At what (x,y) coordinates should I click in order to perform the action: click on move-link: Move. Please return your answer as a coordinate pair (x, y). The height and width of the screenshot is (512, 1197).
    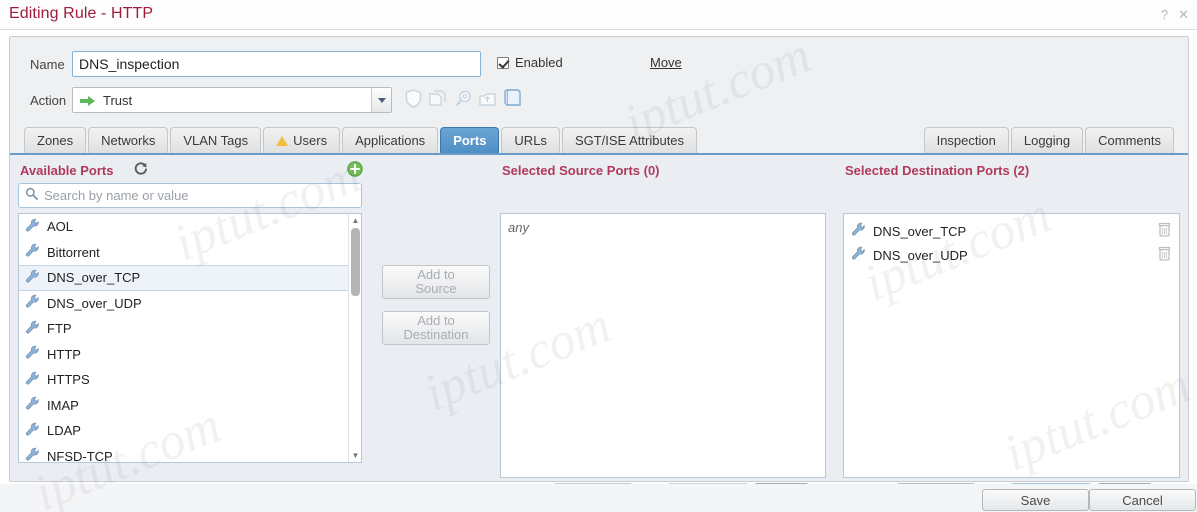
    Looking at the image, I should click on (666, 62).